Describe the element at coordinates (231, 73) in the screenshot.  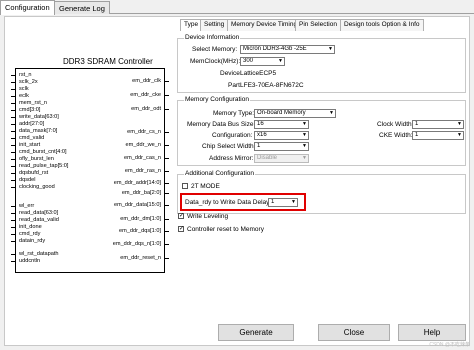
I see `device-label: Device:` at that location.